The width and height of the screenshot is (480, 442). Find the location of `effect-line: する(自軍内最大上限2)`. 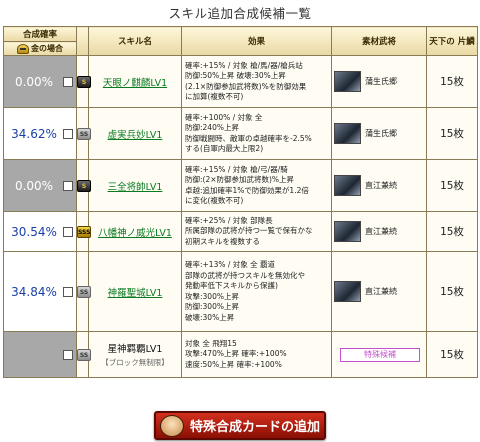

effect-line: する(自軍内最大上限2) is located at coordinates (224, 148).